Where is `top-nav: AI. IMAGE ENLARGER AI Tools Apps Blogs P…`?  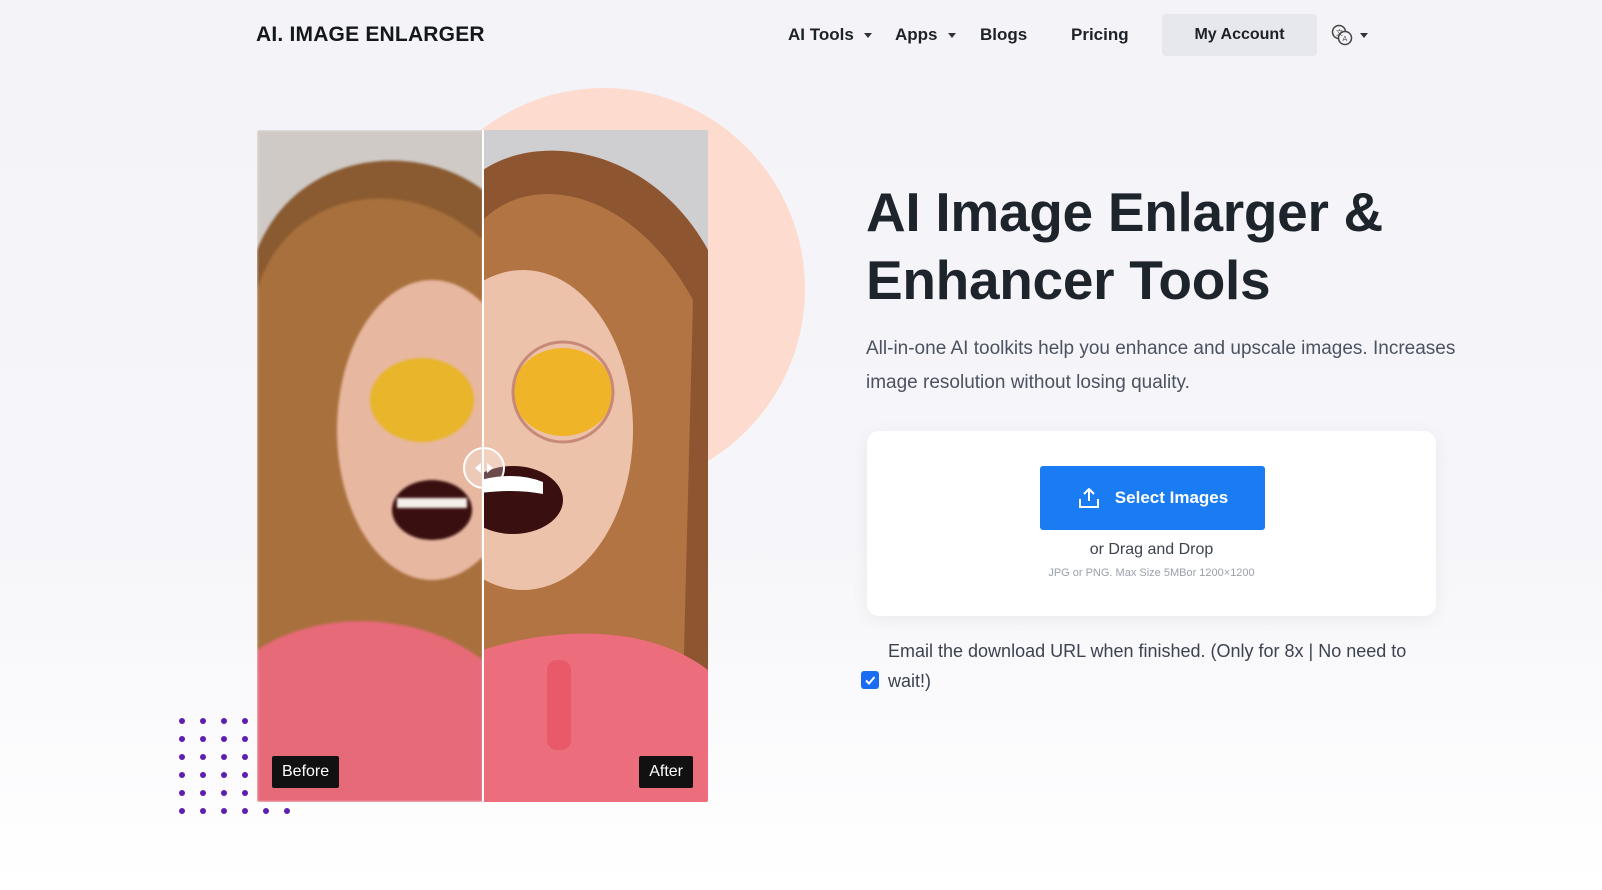 top-nav: AI. IMAGE ENLARGER AI Tools Apps Blogs P… is located at coordinates (801, 35).